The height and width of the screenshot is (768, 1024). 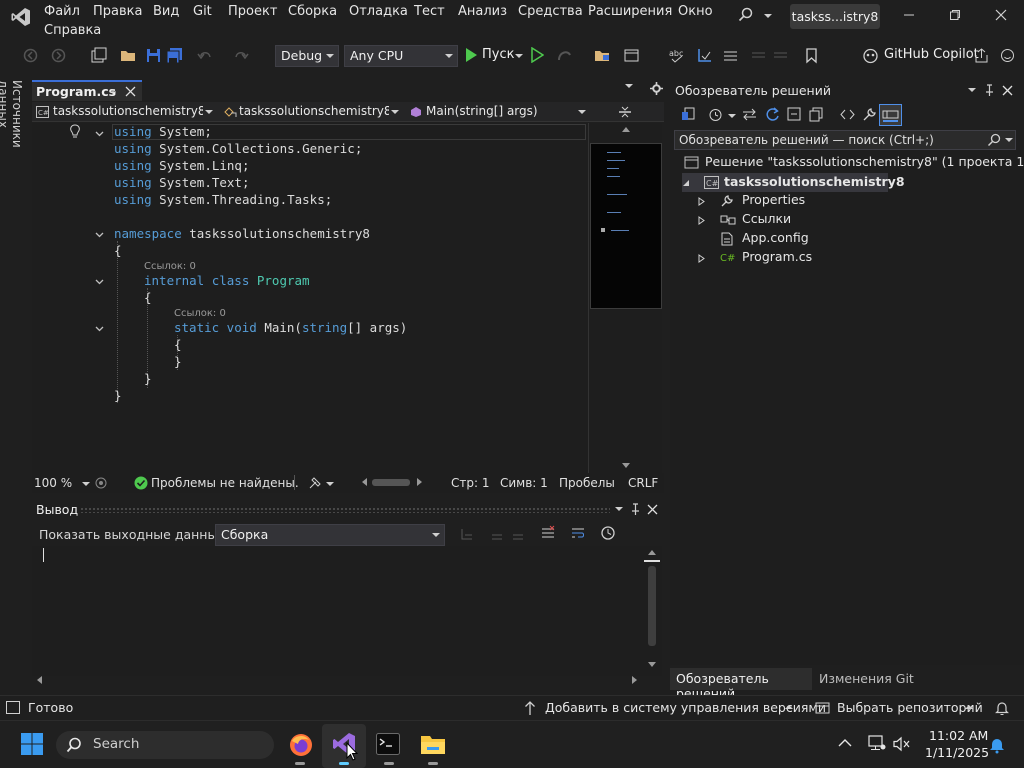 What do you see at coordinates (301, 745) in the screenshot?
I see `firefox-icon` at bounding box center [301, 745].